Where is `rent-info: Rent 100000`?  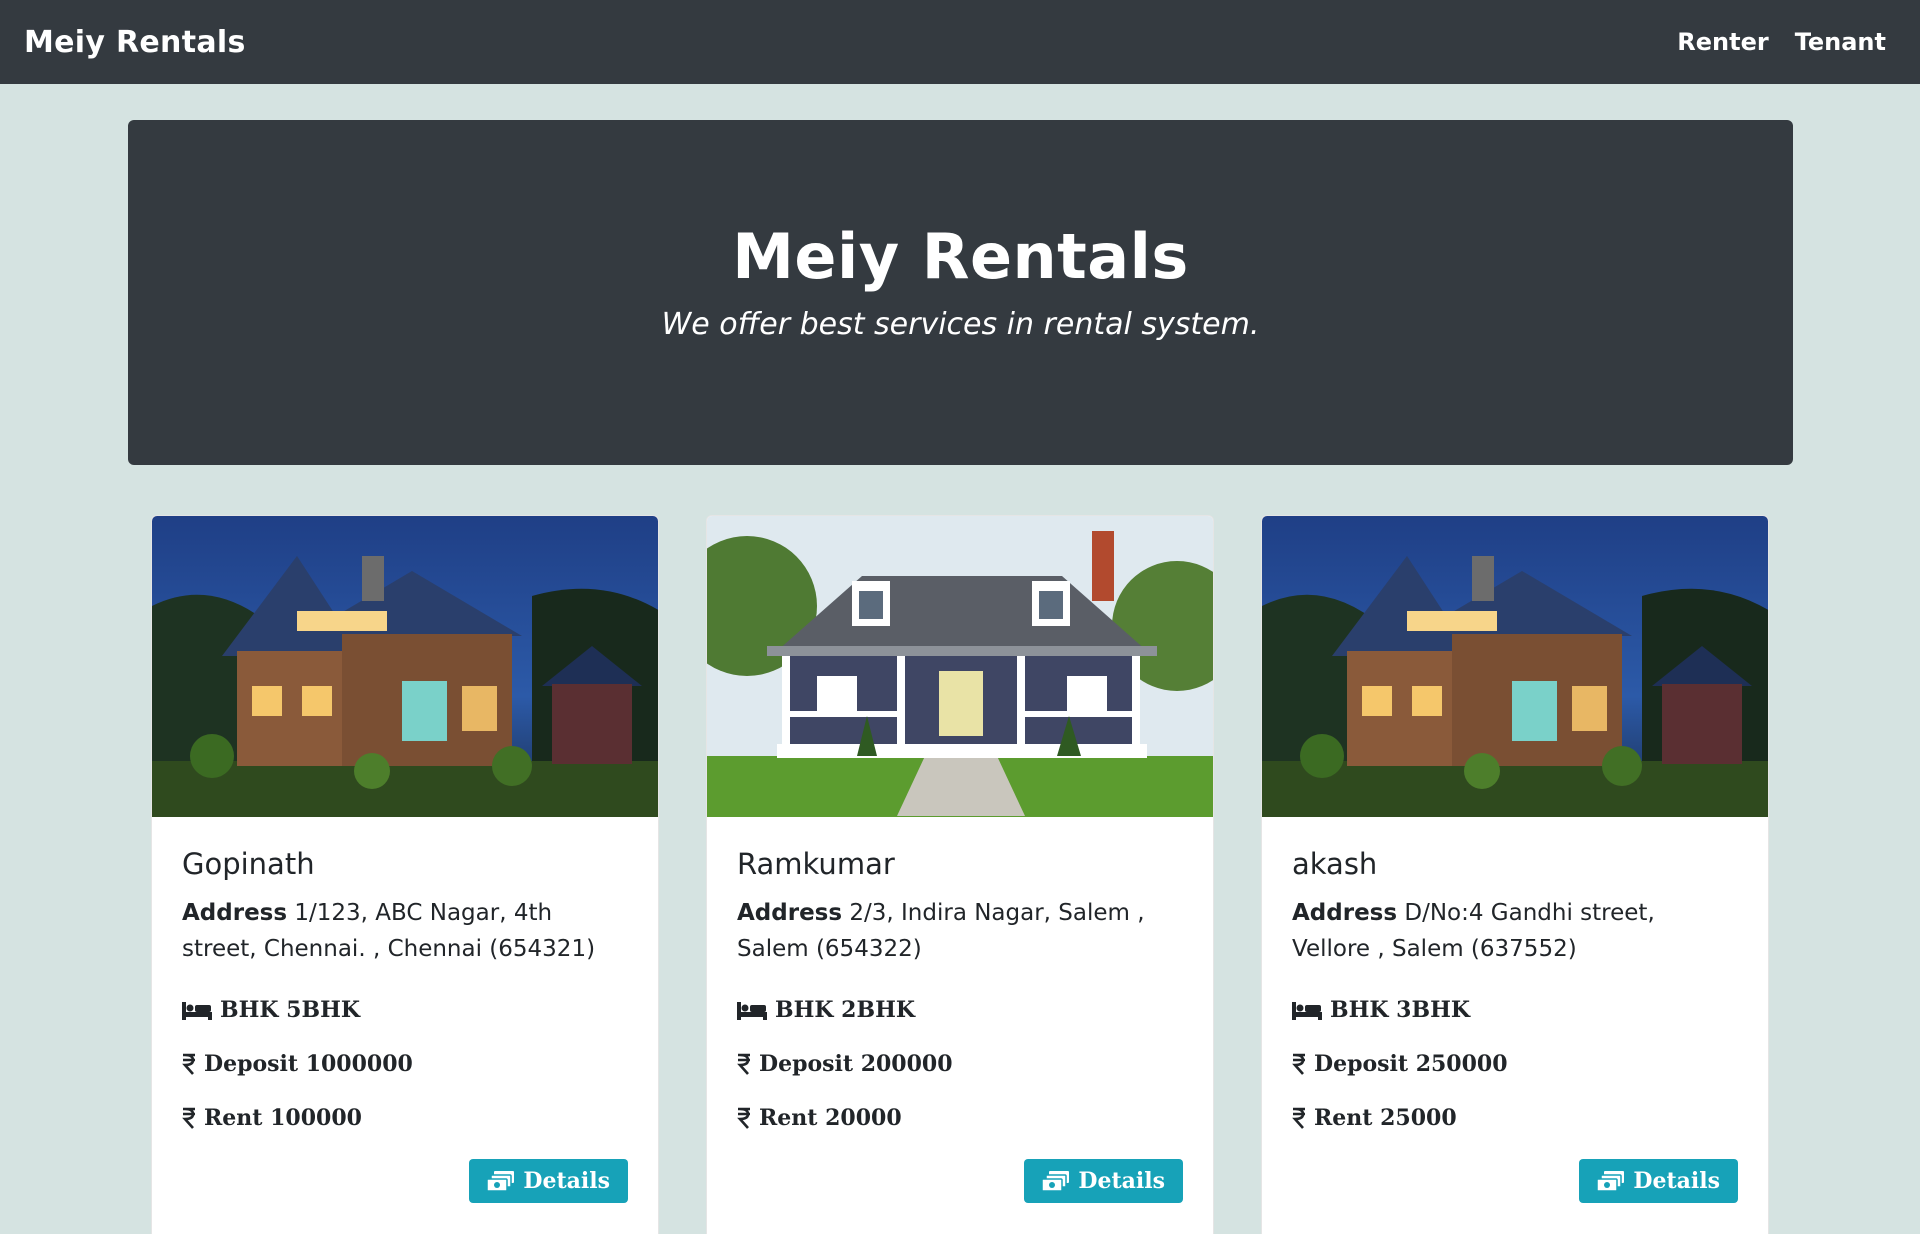 rent-info: Rent 100000 is located at coordinates (405, 1118).